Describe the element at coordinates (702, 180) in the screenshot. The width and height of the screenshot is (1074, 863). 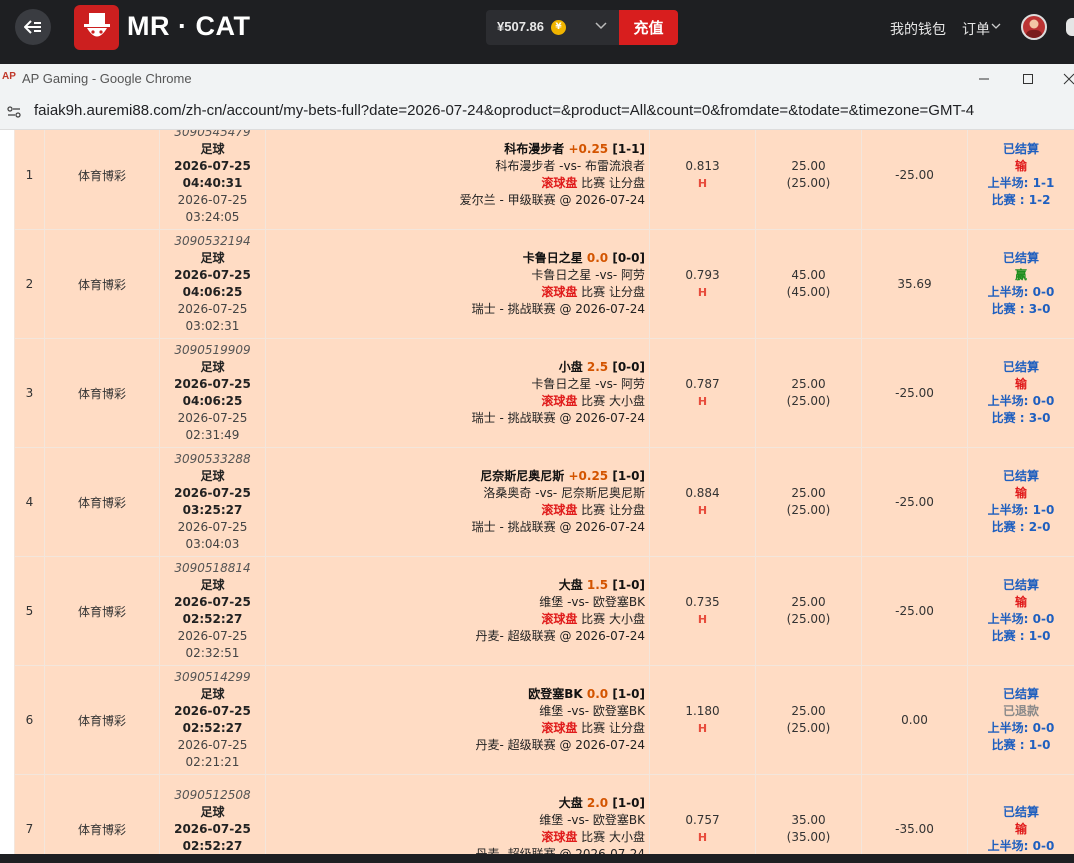
I see `odds-cell: 0.813 H` at that location.